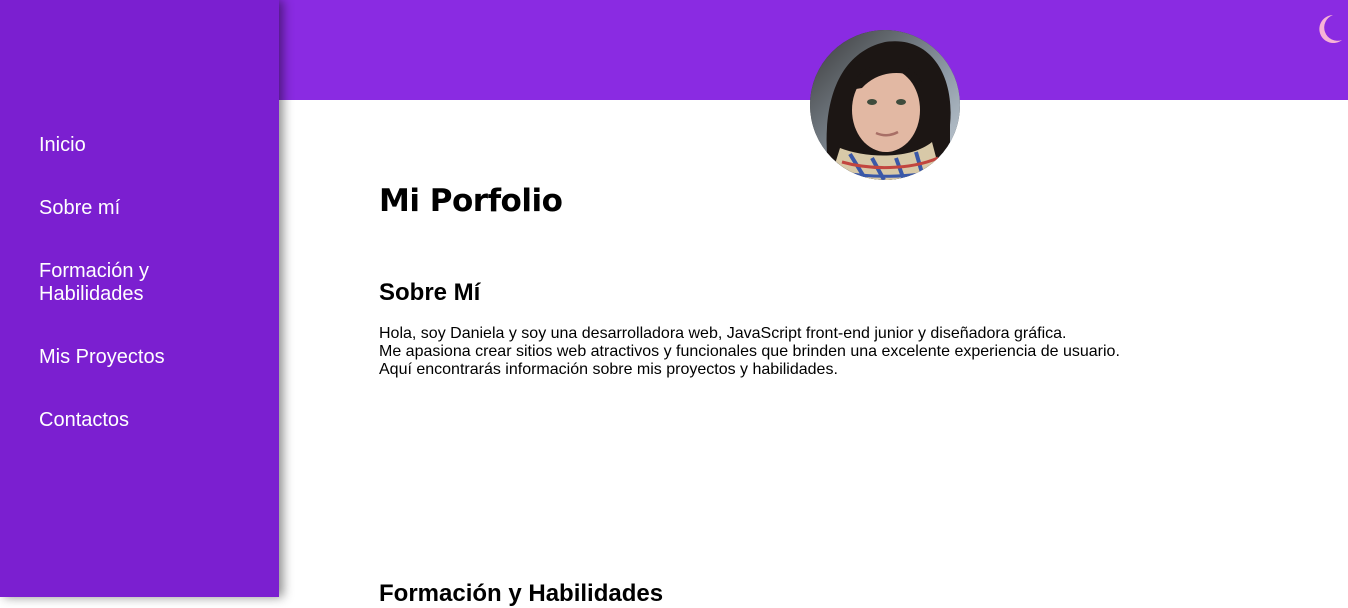 Image resolution: width=1348 pixels, height=608 pixels. I want to click on training-heading: Formación y Habilidades, so click(521, 593).